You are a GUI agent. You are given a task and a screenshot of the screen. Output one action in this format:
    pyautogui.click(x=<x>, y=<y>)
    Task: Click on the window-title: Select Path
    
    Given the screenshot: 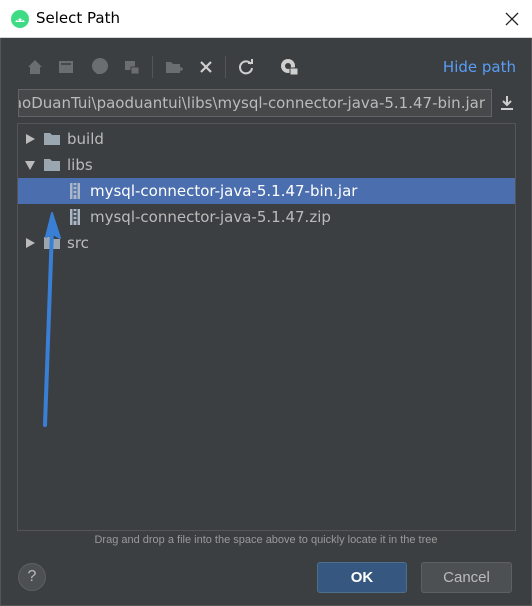 What is the action you would take?
    pyautogui.click(x=78, y=18)
    